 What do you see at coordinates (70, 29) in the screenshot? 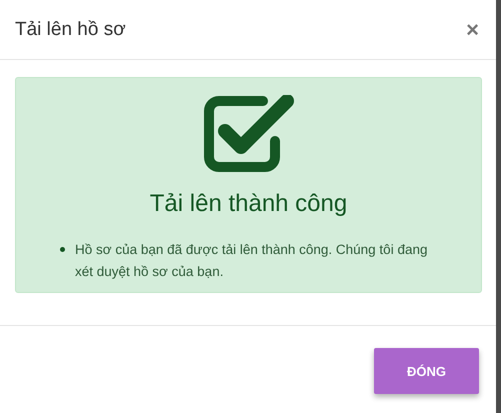
I see `dialog-title: Tải lên hồ sơ` at bounding box center [70, 29].